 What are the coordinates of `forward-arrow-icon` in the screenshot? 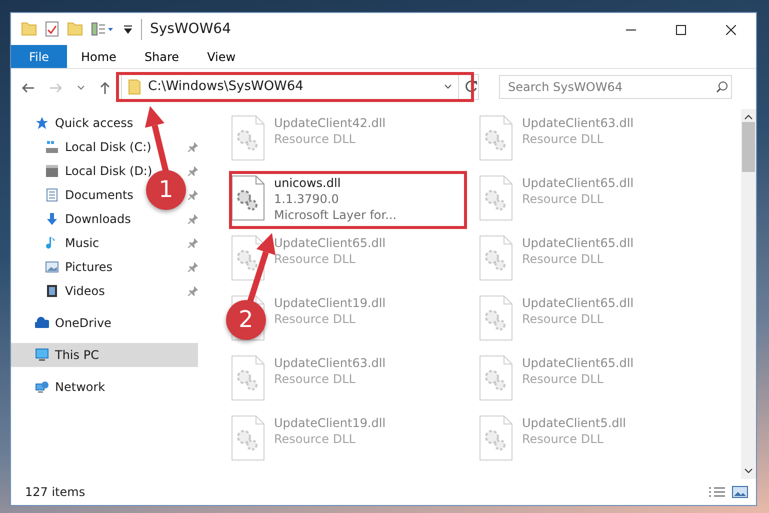 It's located at (56, 88).